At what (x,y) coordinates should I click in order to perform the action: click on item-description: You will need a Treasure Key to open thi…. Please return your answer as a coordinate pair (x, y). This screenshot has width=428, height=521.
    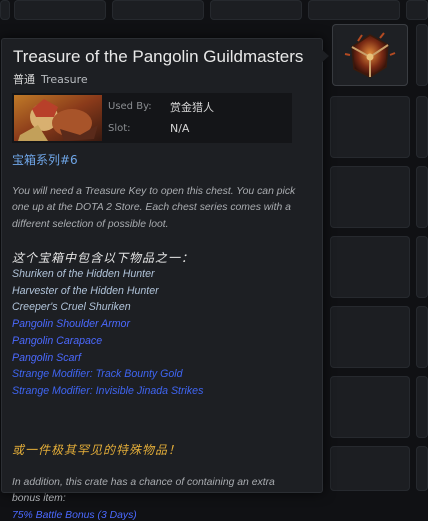
    Looking at the image, I should click on (154, 208).